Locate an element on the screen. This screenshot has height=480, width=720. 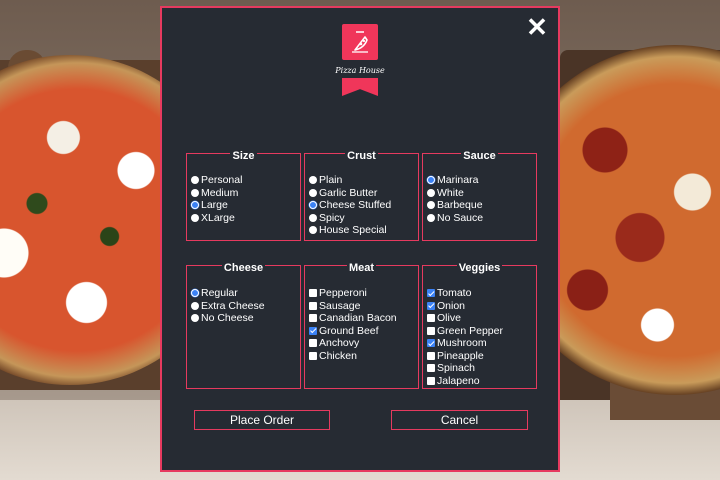
veggies-option-jalapeno: Jalapeno is located at coordinates (479, 381).